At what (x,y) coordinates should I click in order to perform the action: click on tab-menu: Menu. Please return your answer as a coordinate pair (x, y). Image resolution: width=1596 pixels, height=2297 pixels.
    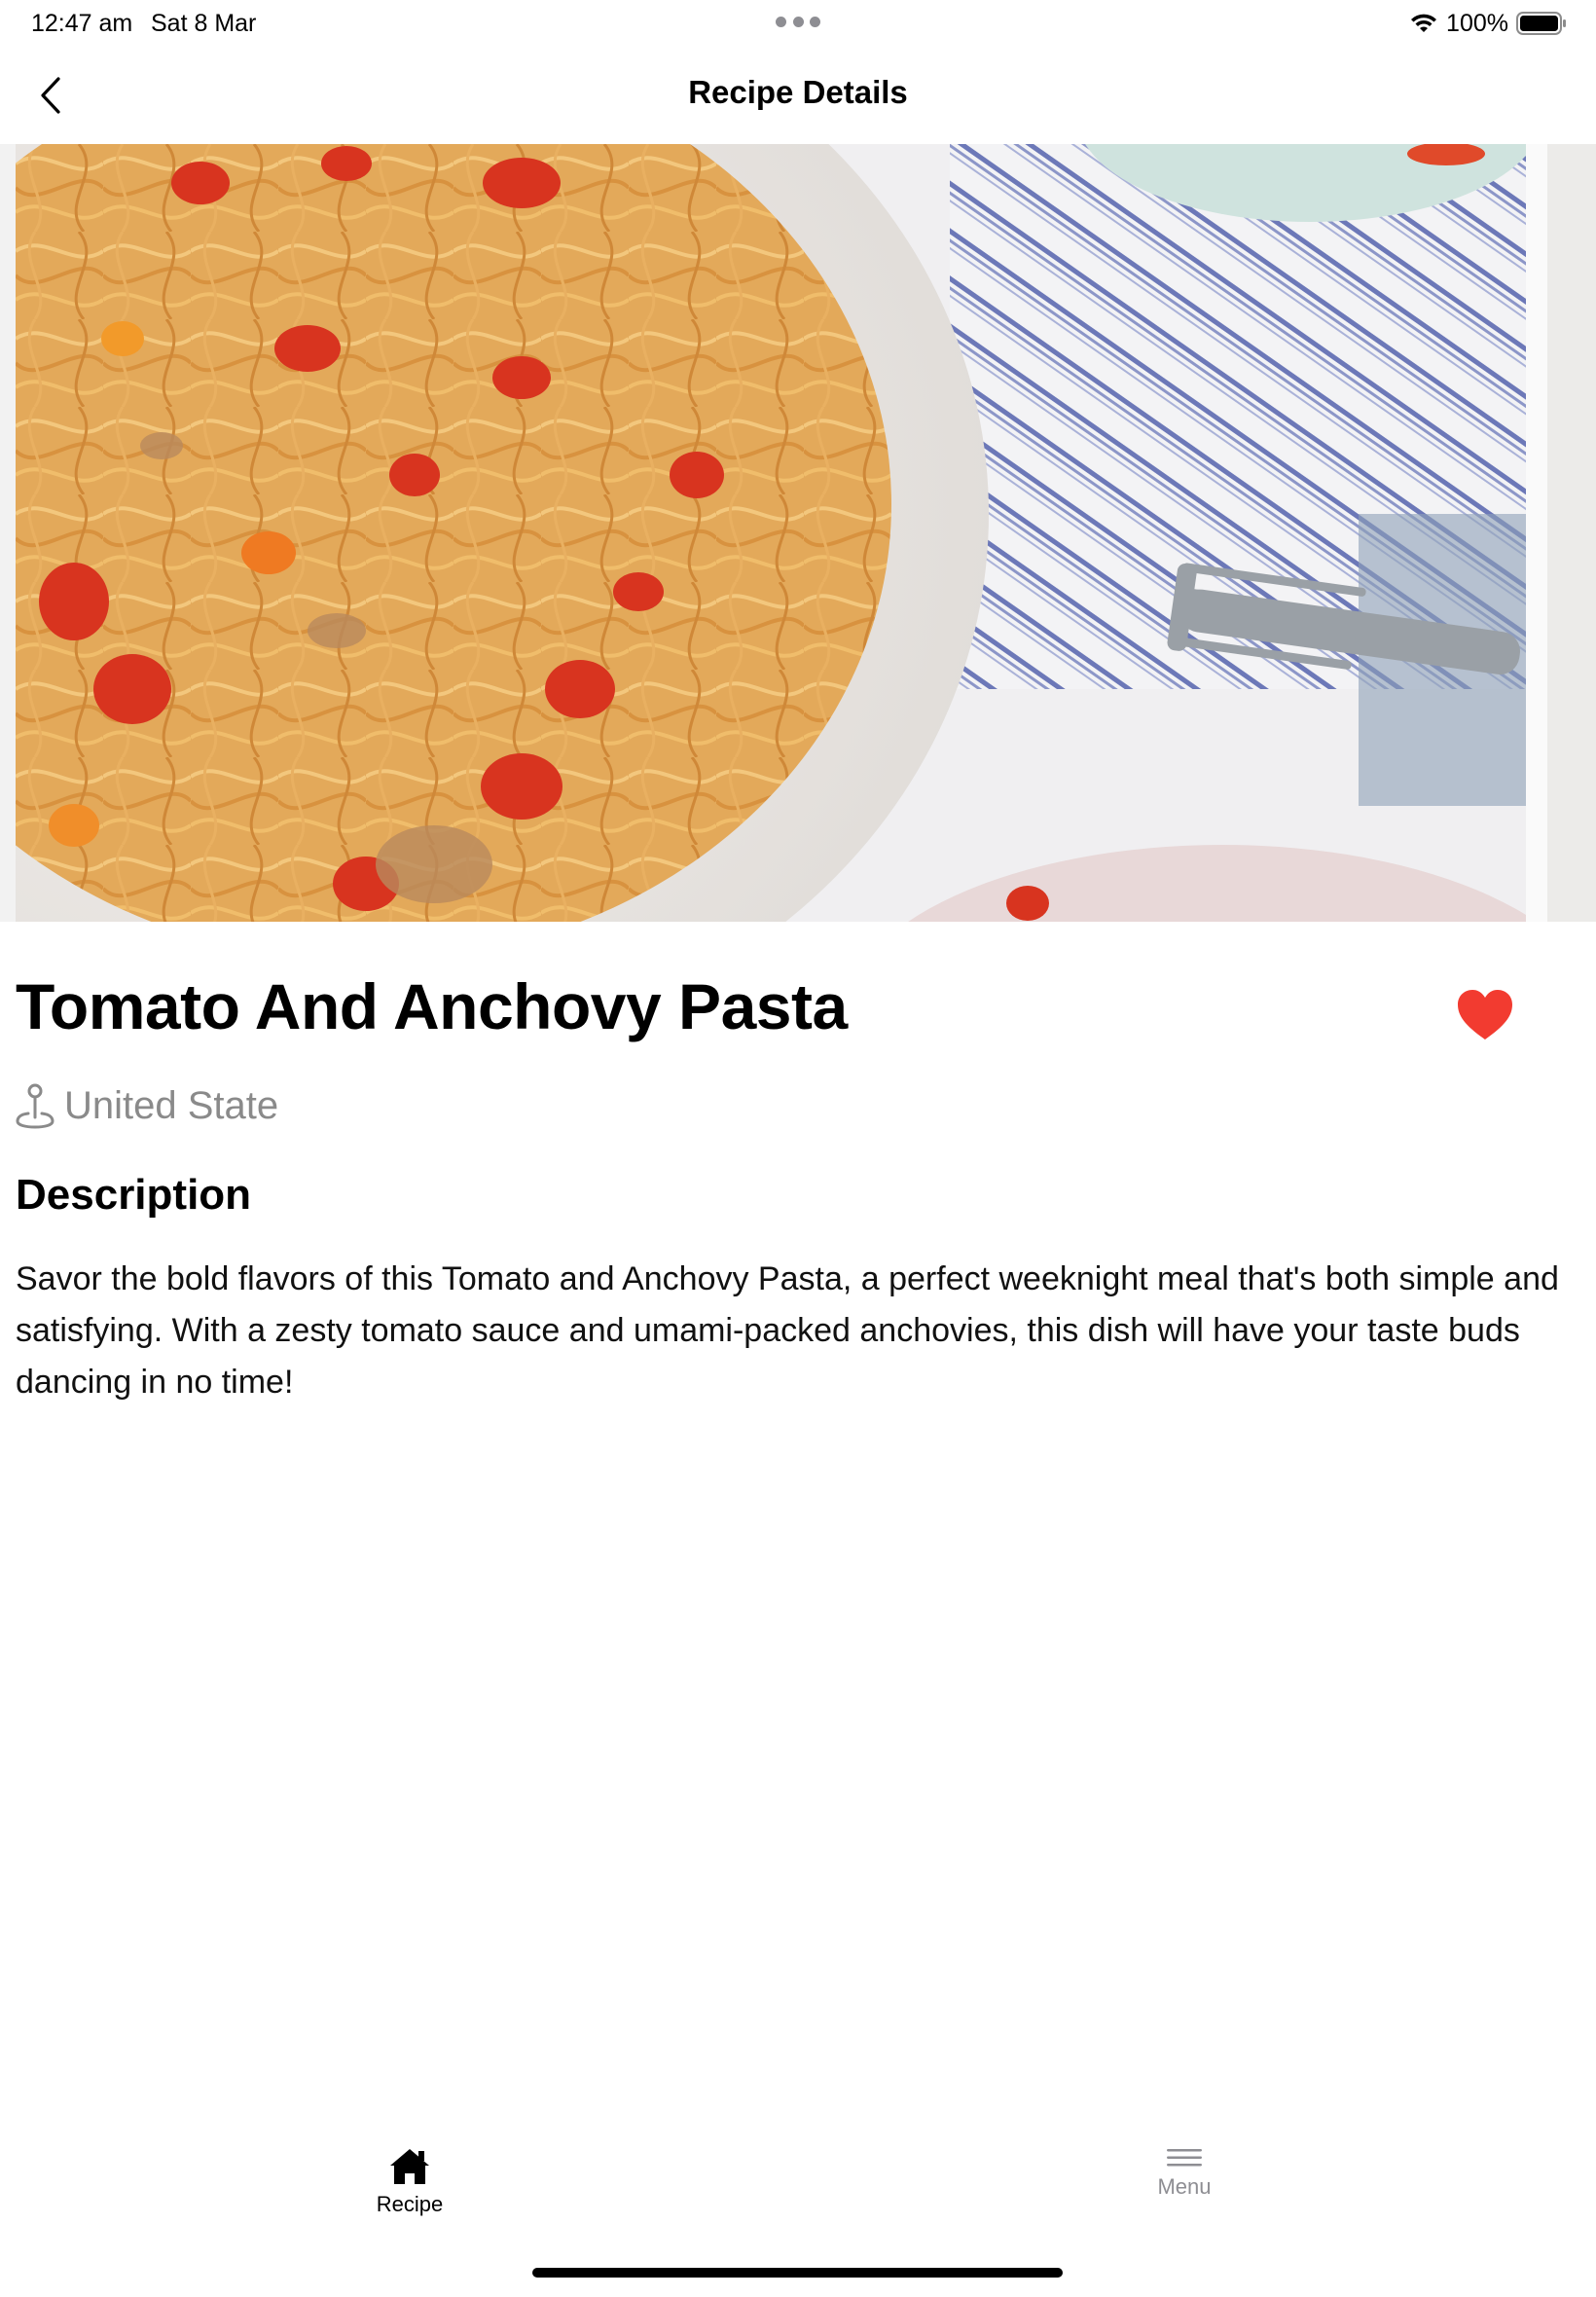
    Looking at the image, I should click on (1184, 2173).